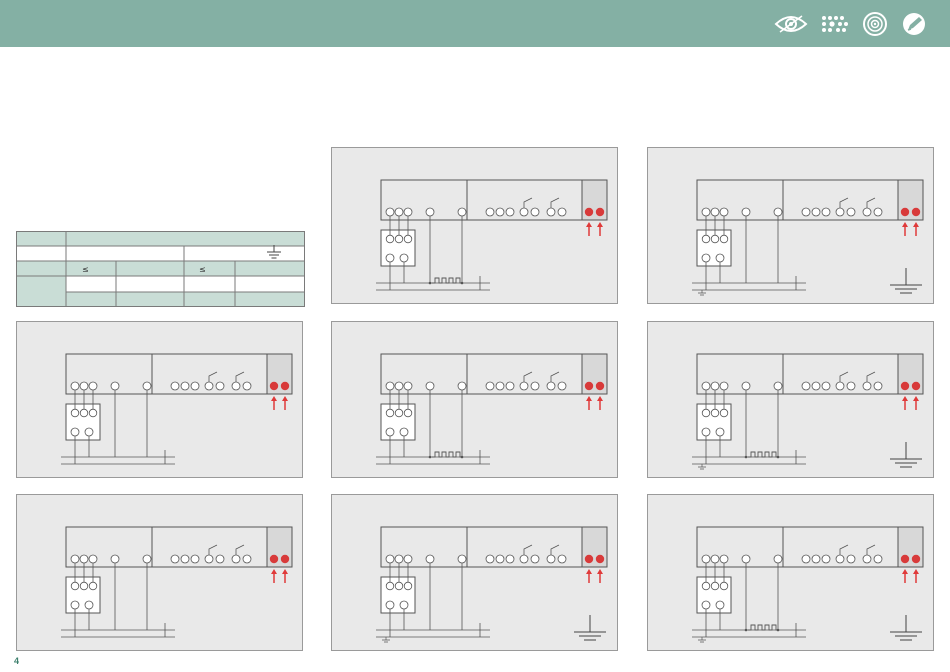  Describe the element at coordinates (160, 269) in the screenshot. I see `specification-table: ≤ ≤` at that location.